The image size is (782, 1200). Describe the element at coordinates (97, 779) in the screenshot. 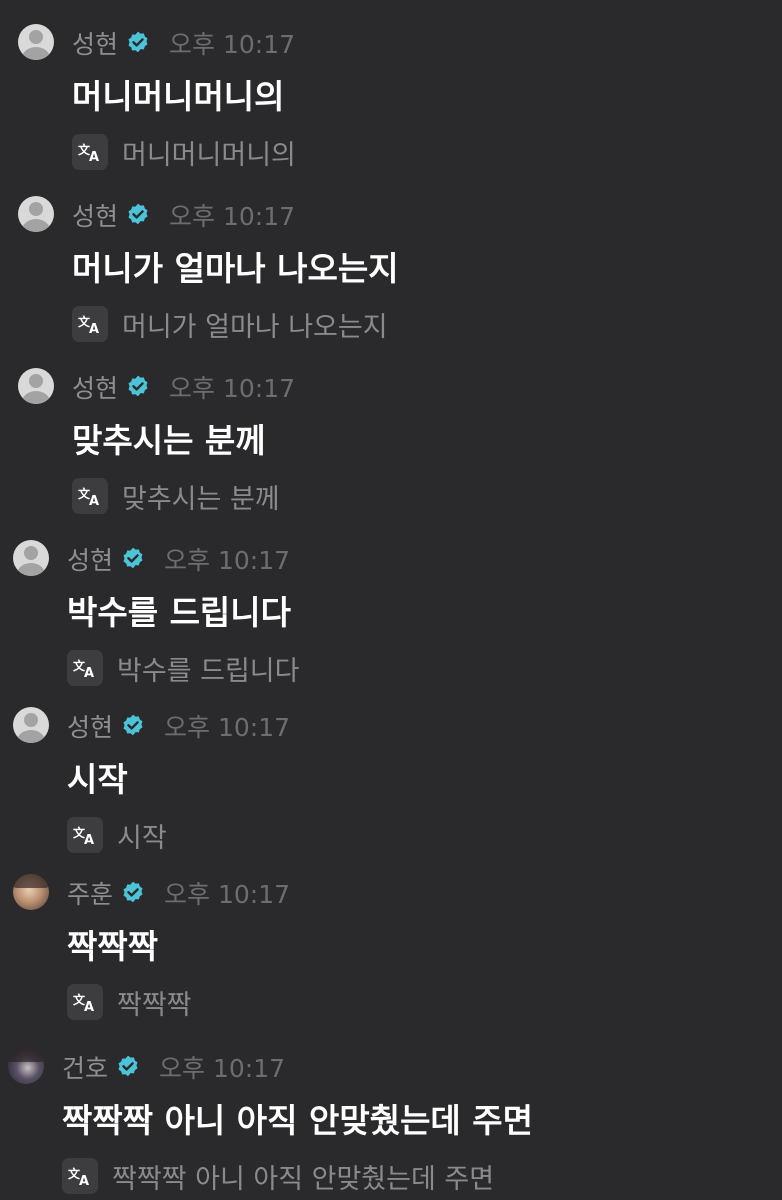

I see `message-text: 시작` at that location.